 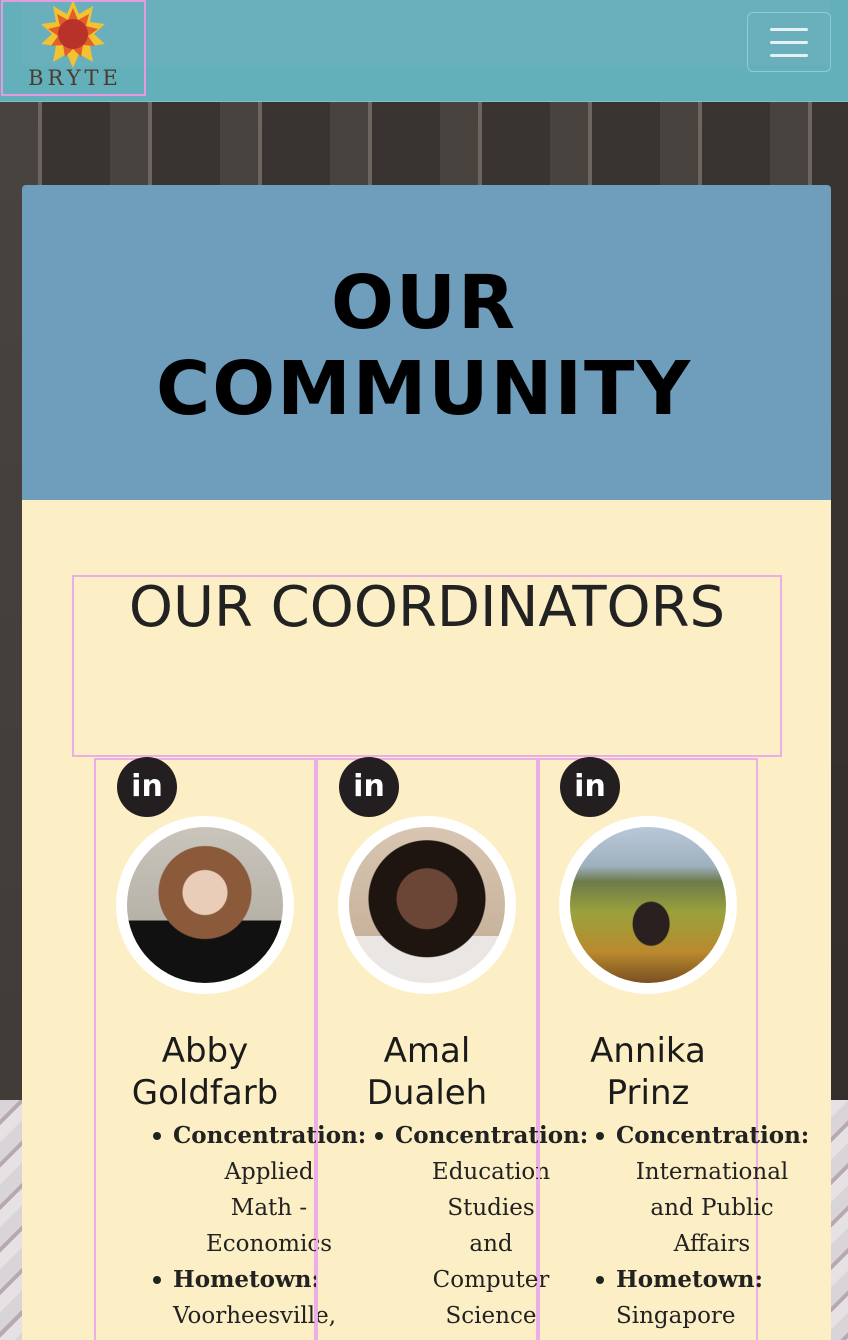 I want to click on bryte-logo: BRYTE, so click(x=73, y=48).